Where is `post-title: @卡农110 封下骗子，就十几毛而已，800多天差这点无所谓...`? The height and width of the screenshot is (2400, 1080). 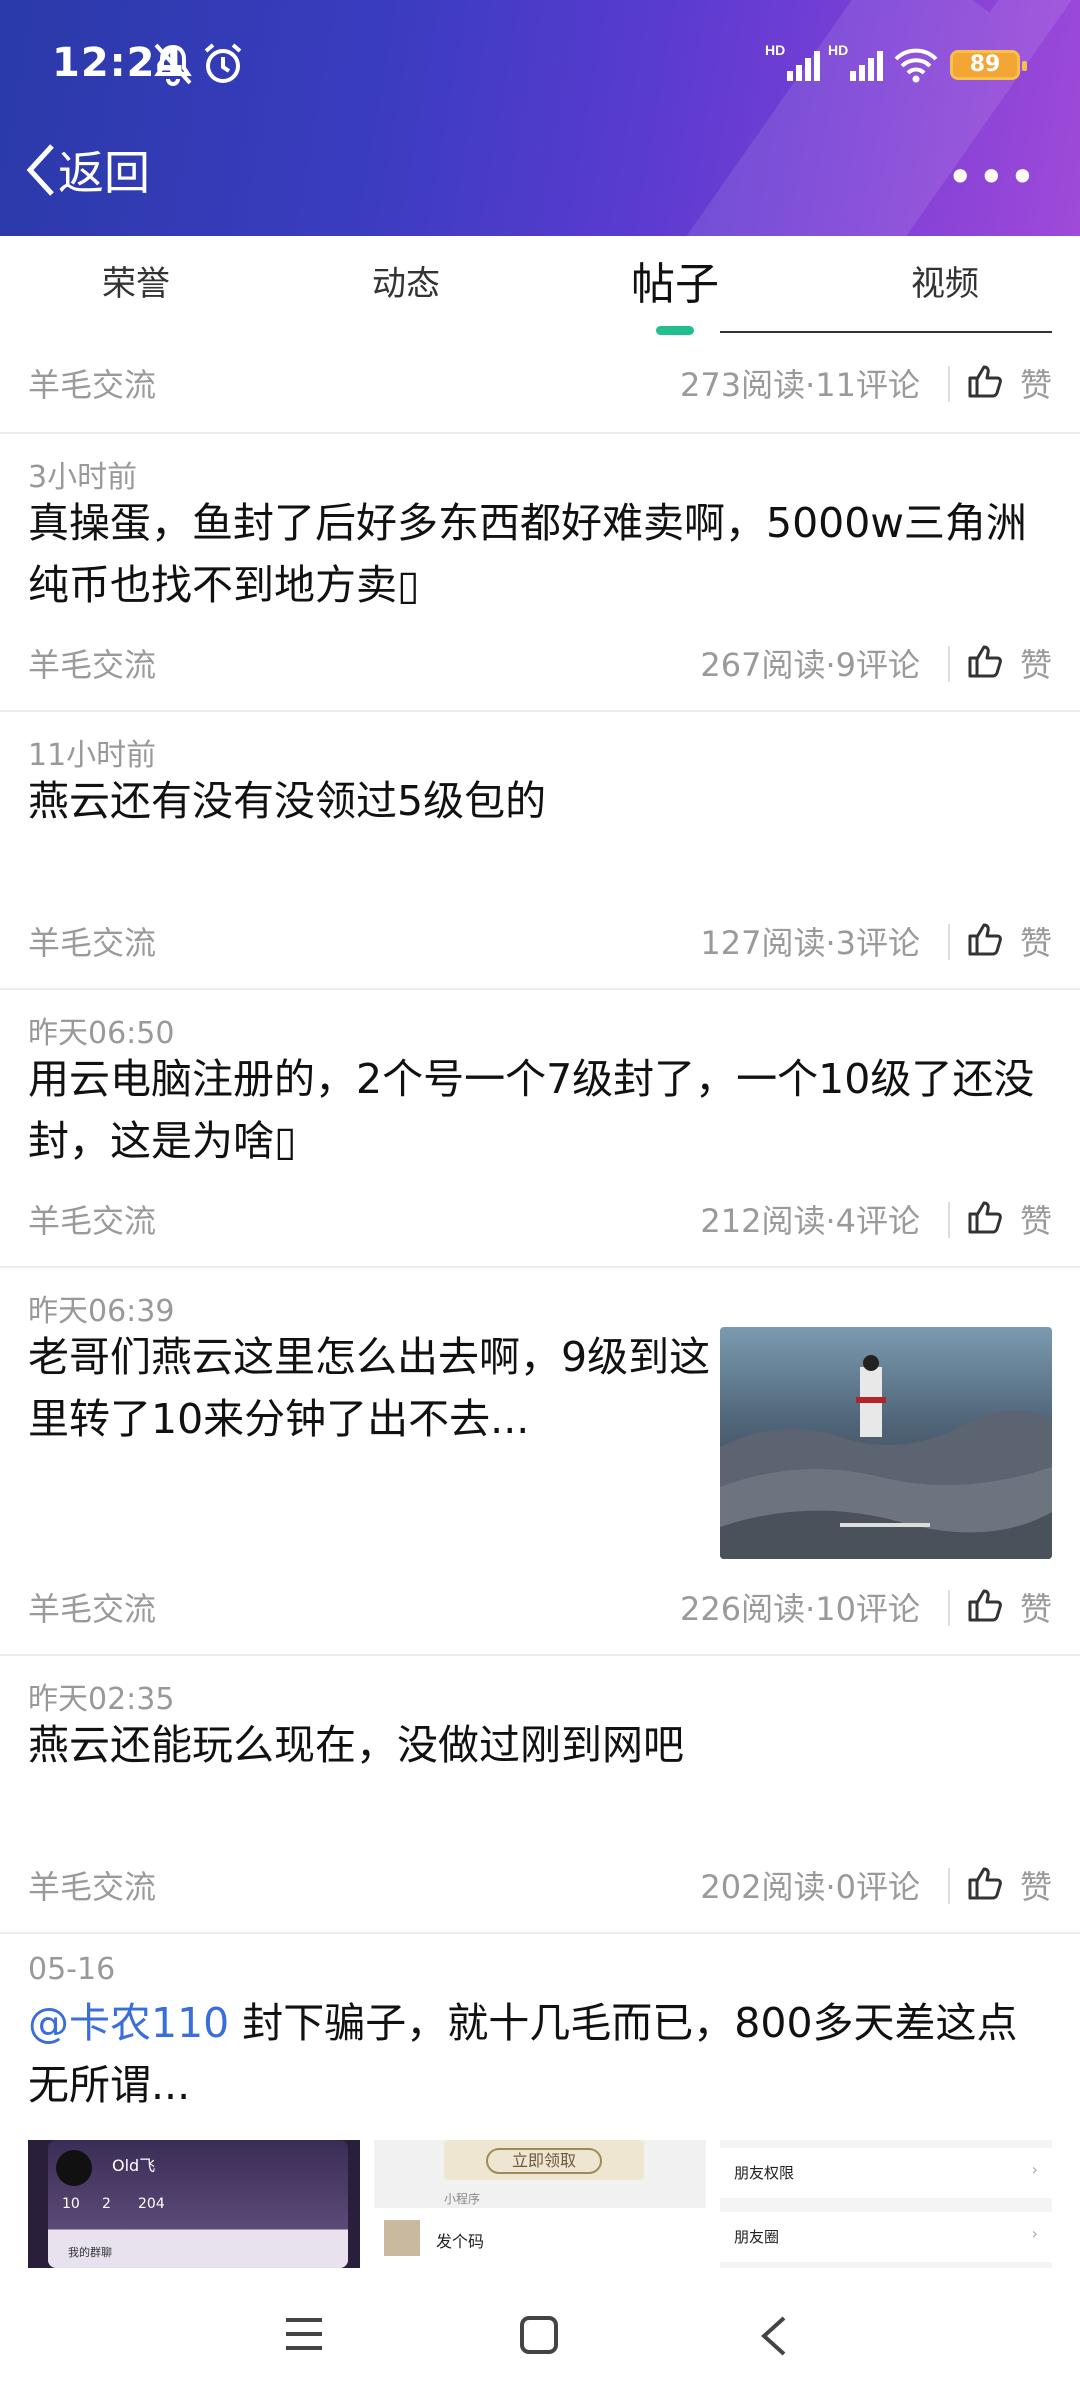 post-title: @卡农110 封下骗子，就十几毛而已，800多天差这点无所谓... is located at coordinates (543, 2054).